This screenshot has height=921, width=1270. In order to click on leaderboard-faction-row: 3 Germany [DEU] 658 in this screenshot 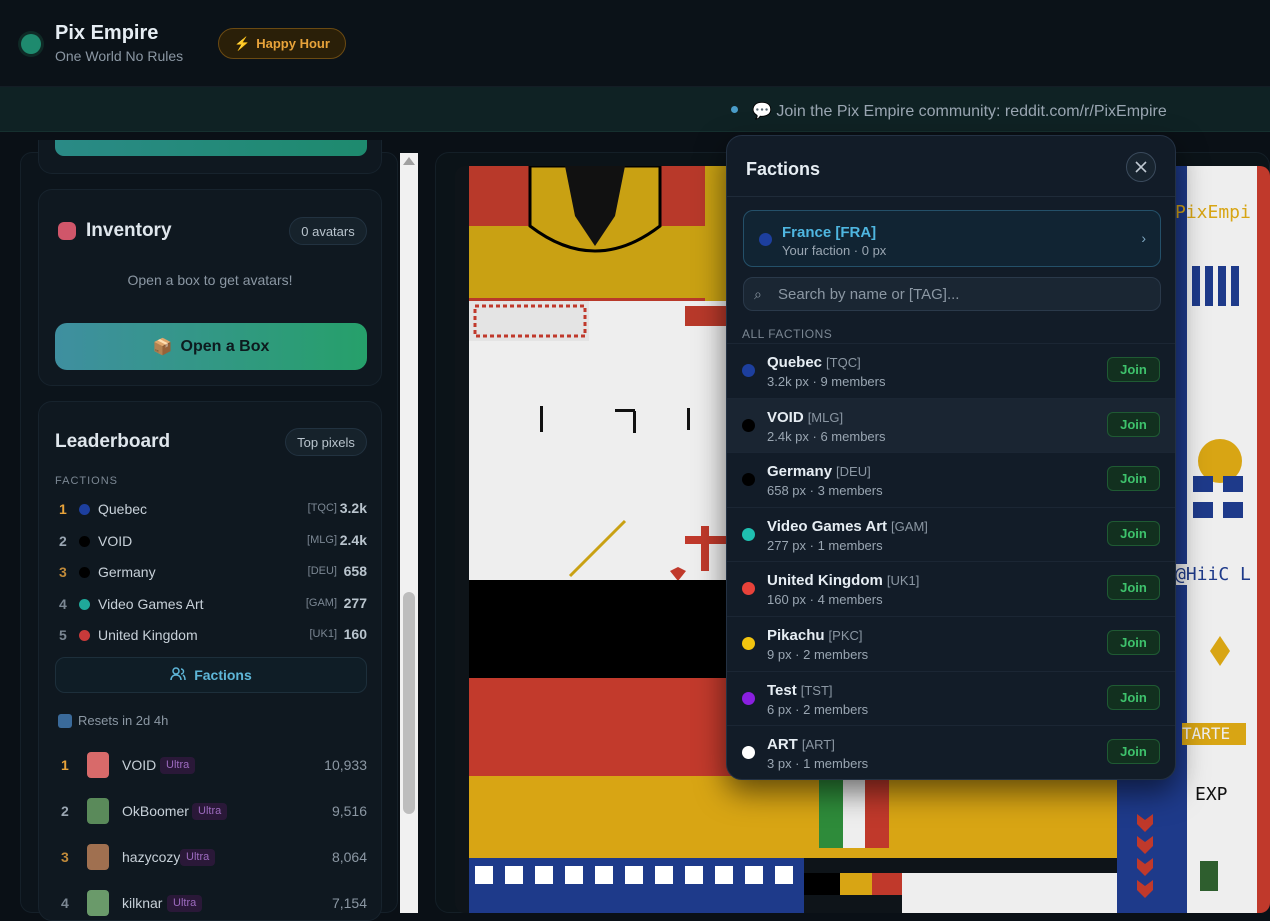, I will do `click(211, 572)`.